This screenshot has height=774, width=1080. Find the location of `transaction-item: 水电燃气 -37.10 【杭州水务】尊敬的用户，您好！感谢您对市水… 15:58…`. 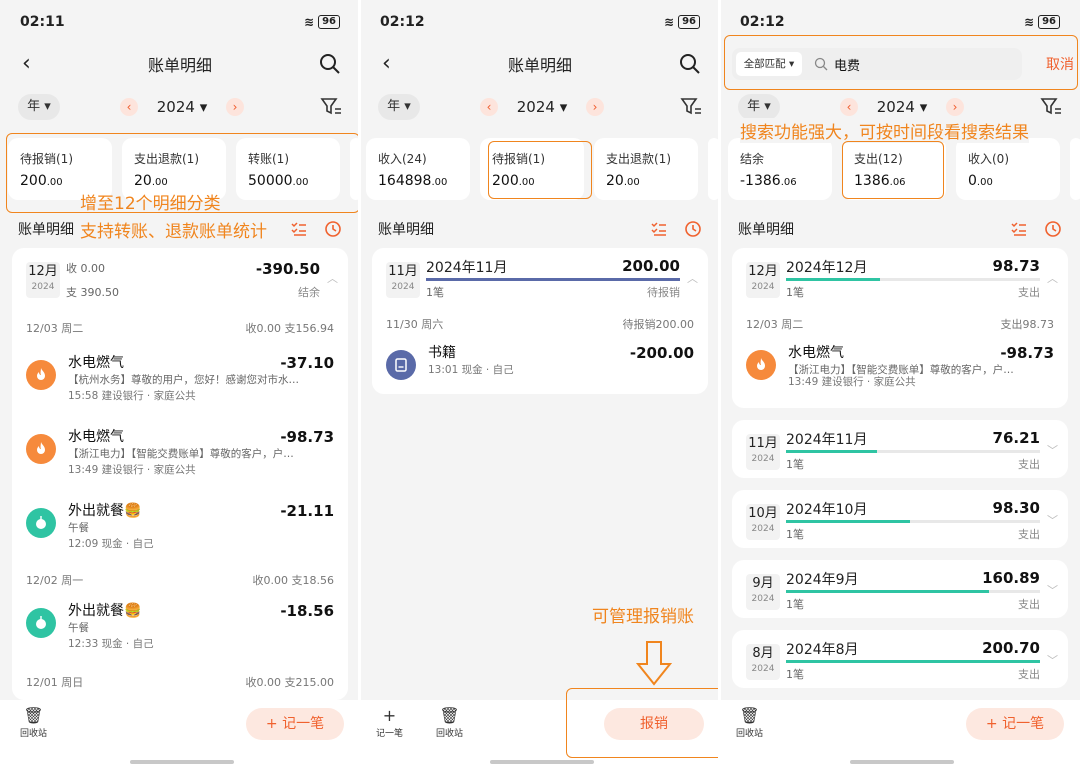

transaction-item: 水电燃气 -37.10 【杭州水务】尊敬的用户，您好！感谢您对市水… 15:58… is located at coordinates (180, 383).